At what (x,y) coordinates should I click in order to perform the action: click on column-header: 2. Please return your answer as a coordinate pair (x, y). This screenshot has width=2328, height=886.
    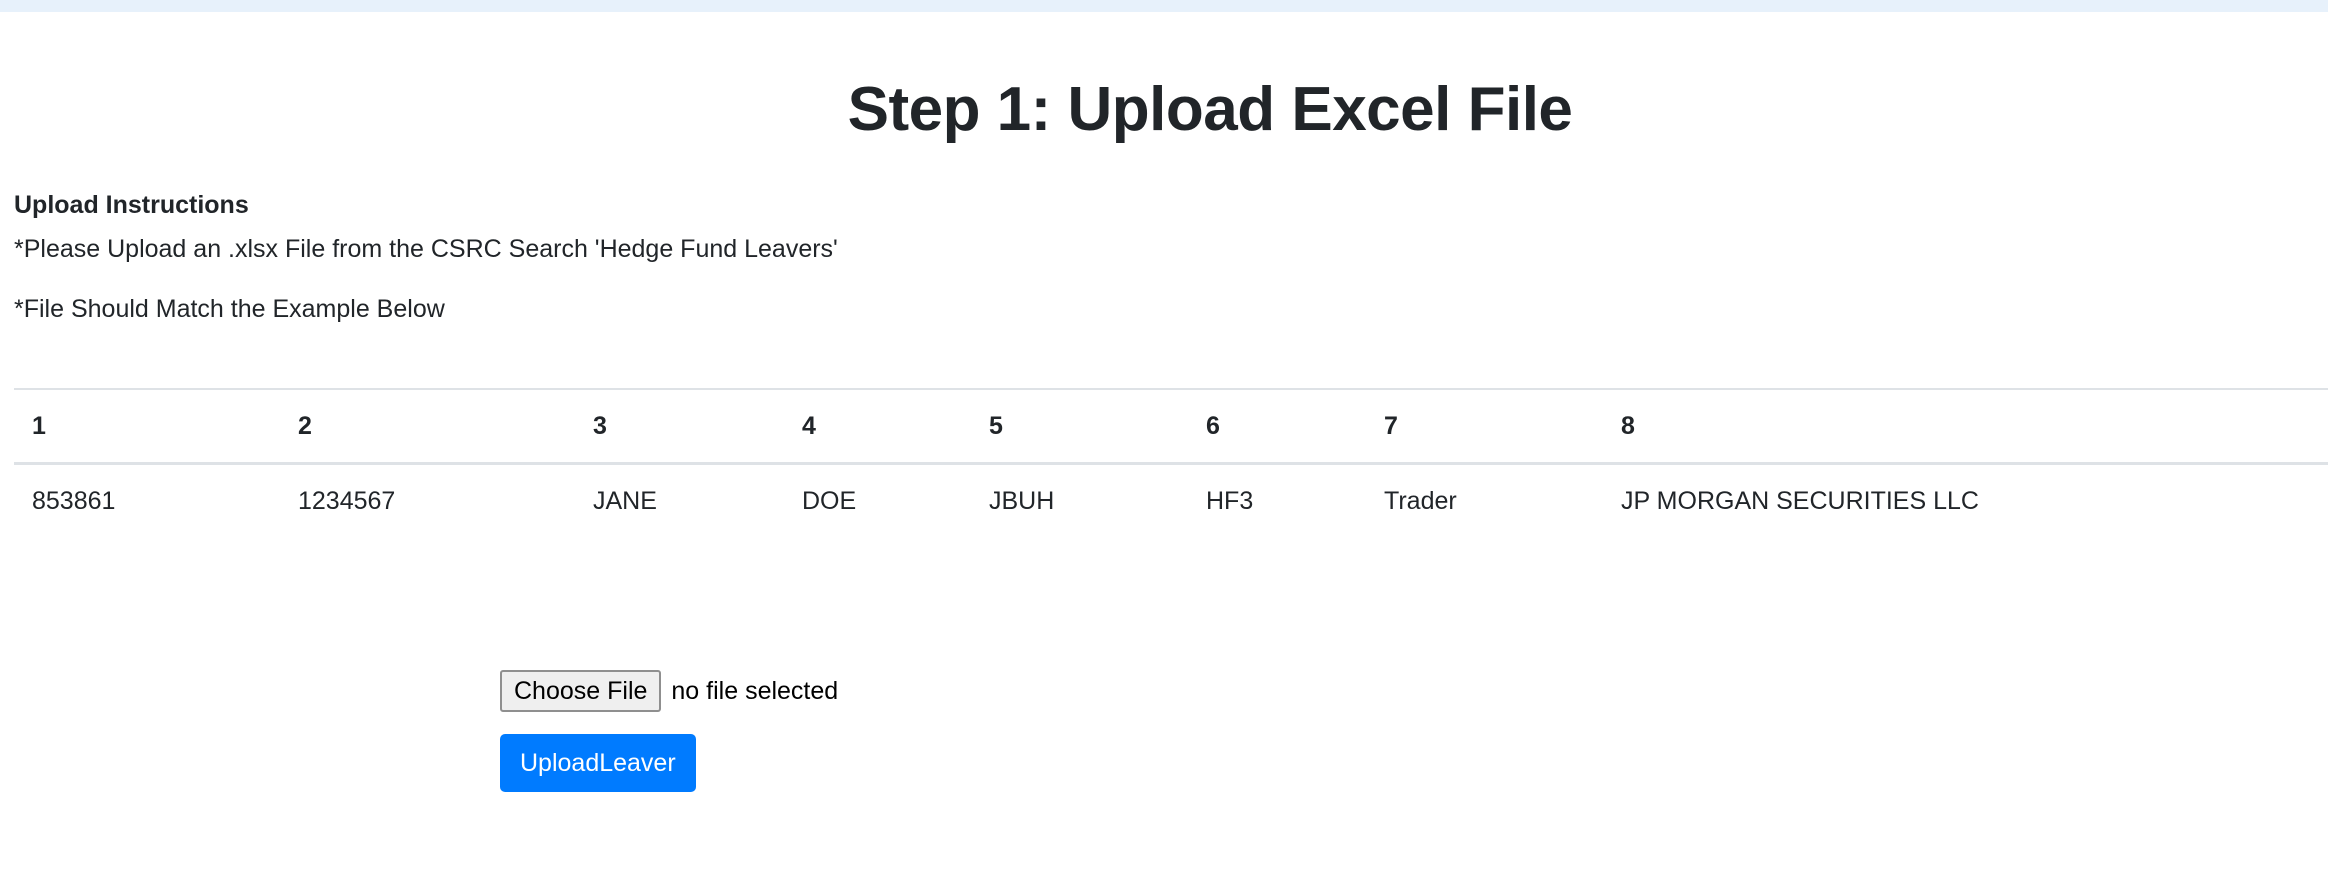
    Looking at the image, I should click on (427, 426).